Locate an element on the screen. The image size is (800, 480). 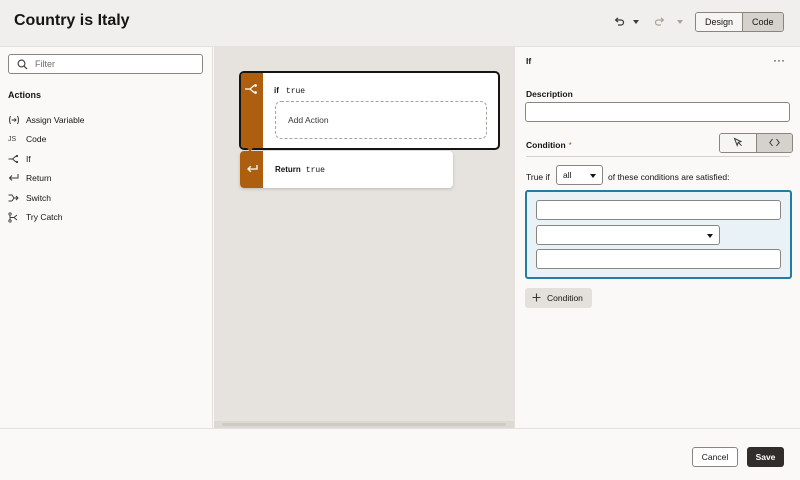
add-action-dropzone: Add Action is located at coordinates (381, 120).